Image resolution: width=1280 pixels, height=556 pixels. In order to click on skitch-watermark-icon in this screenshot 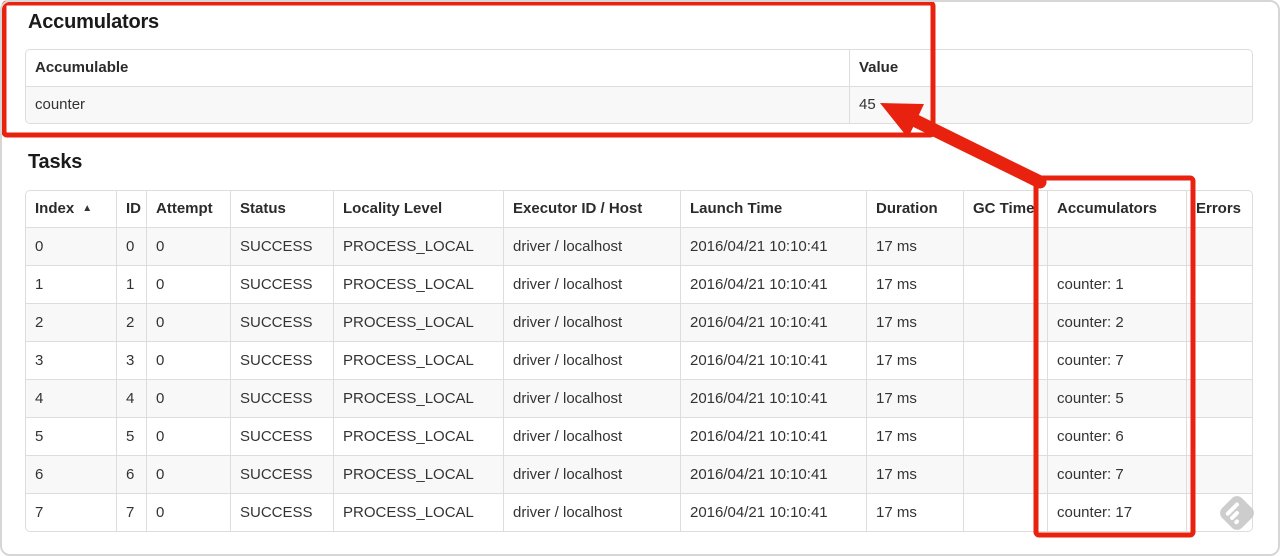, I will do `click(1237, 513)`.